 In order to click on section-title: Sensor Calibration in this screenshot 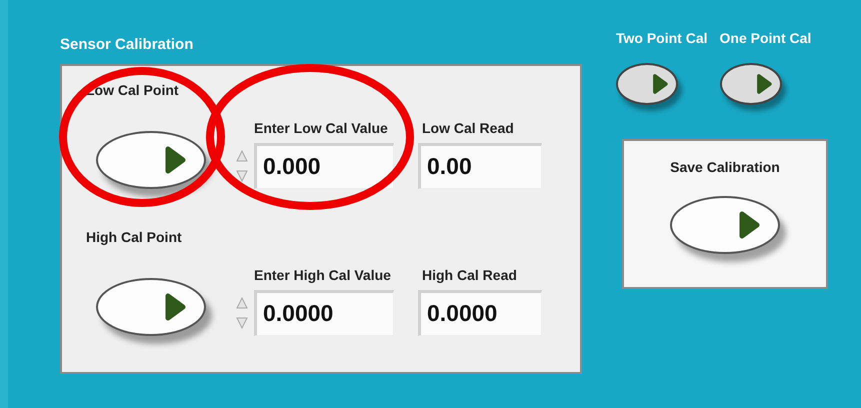, I will do `click(127, 45)`.